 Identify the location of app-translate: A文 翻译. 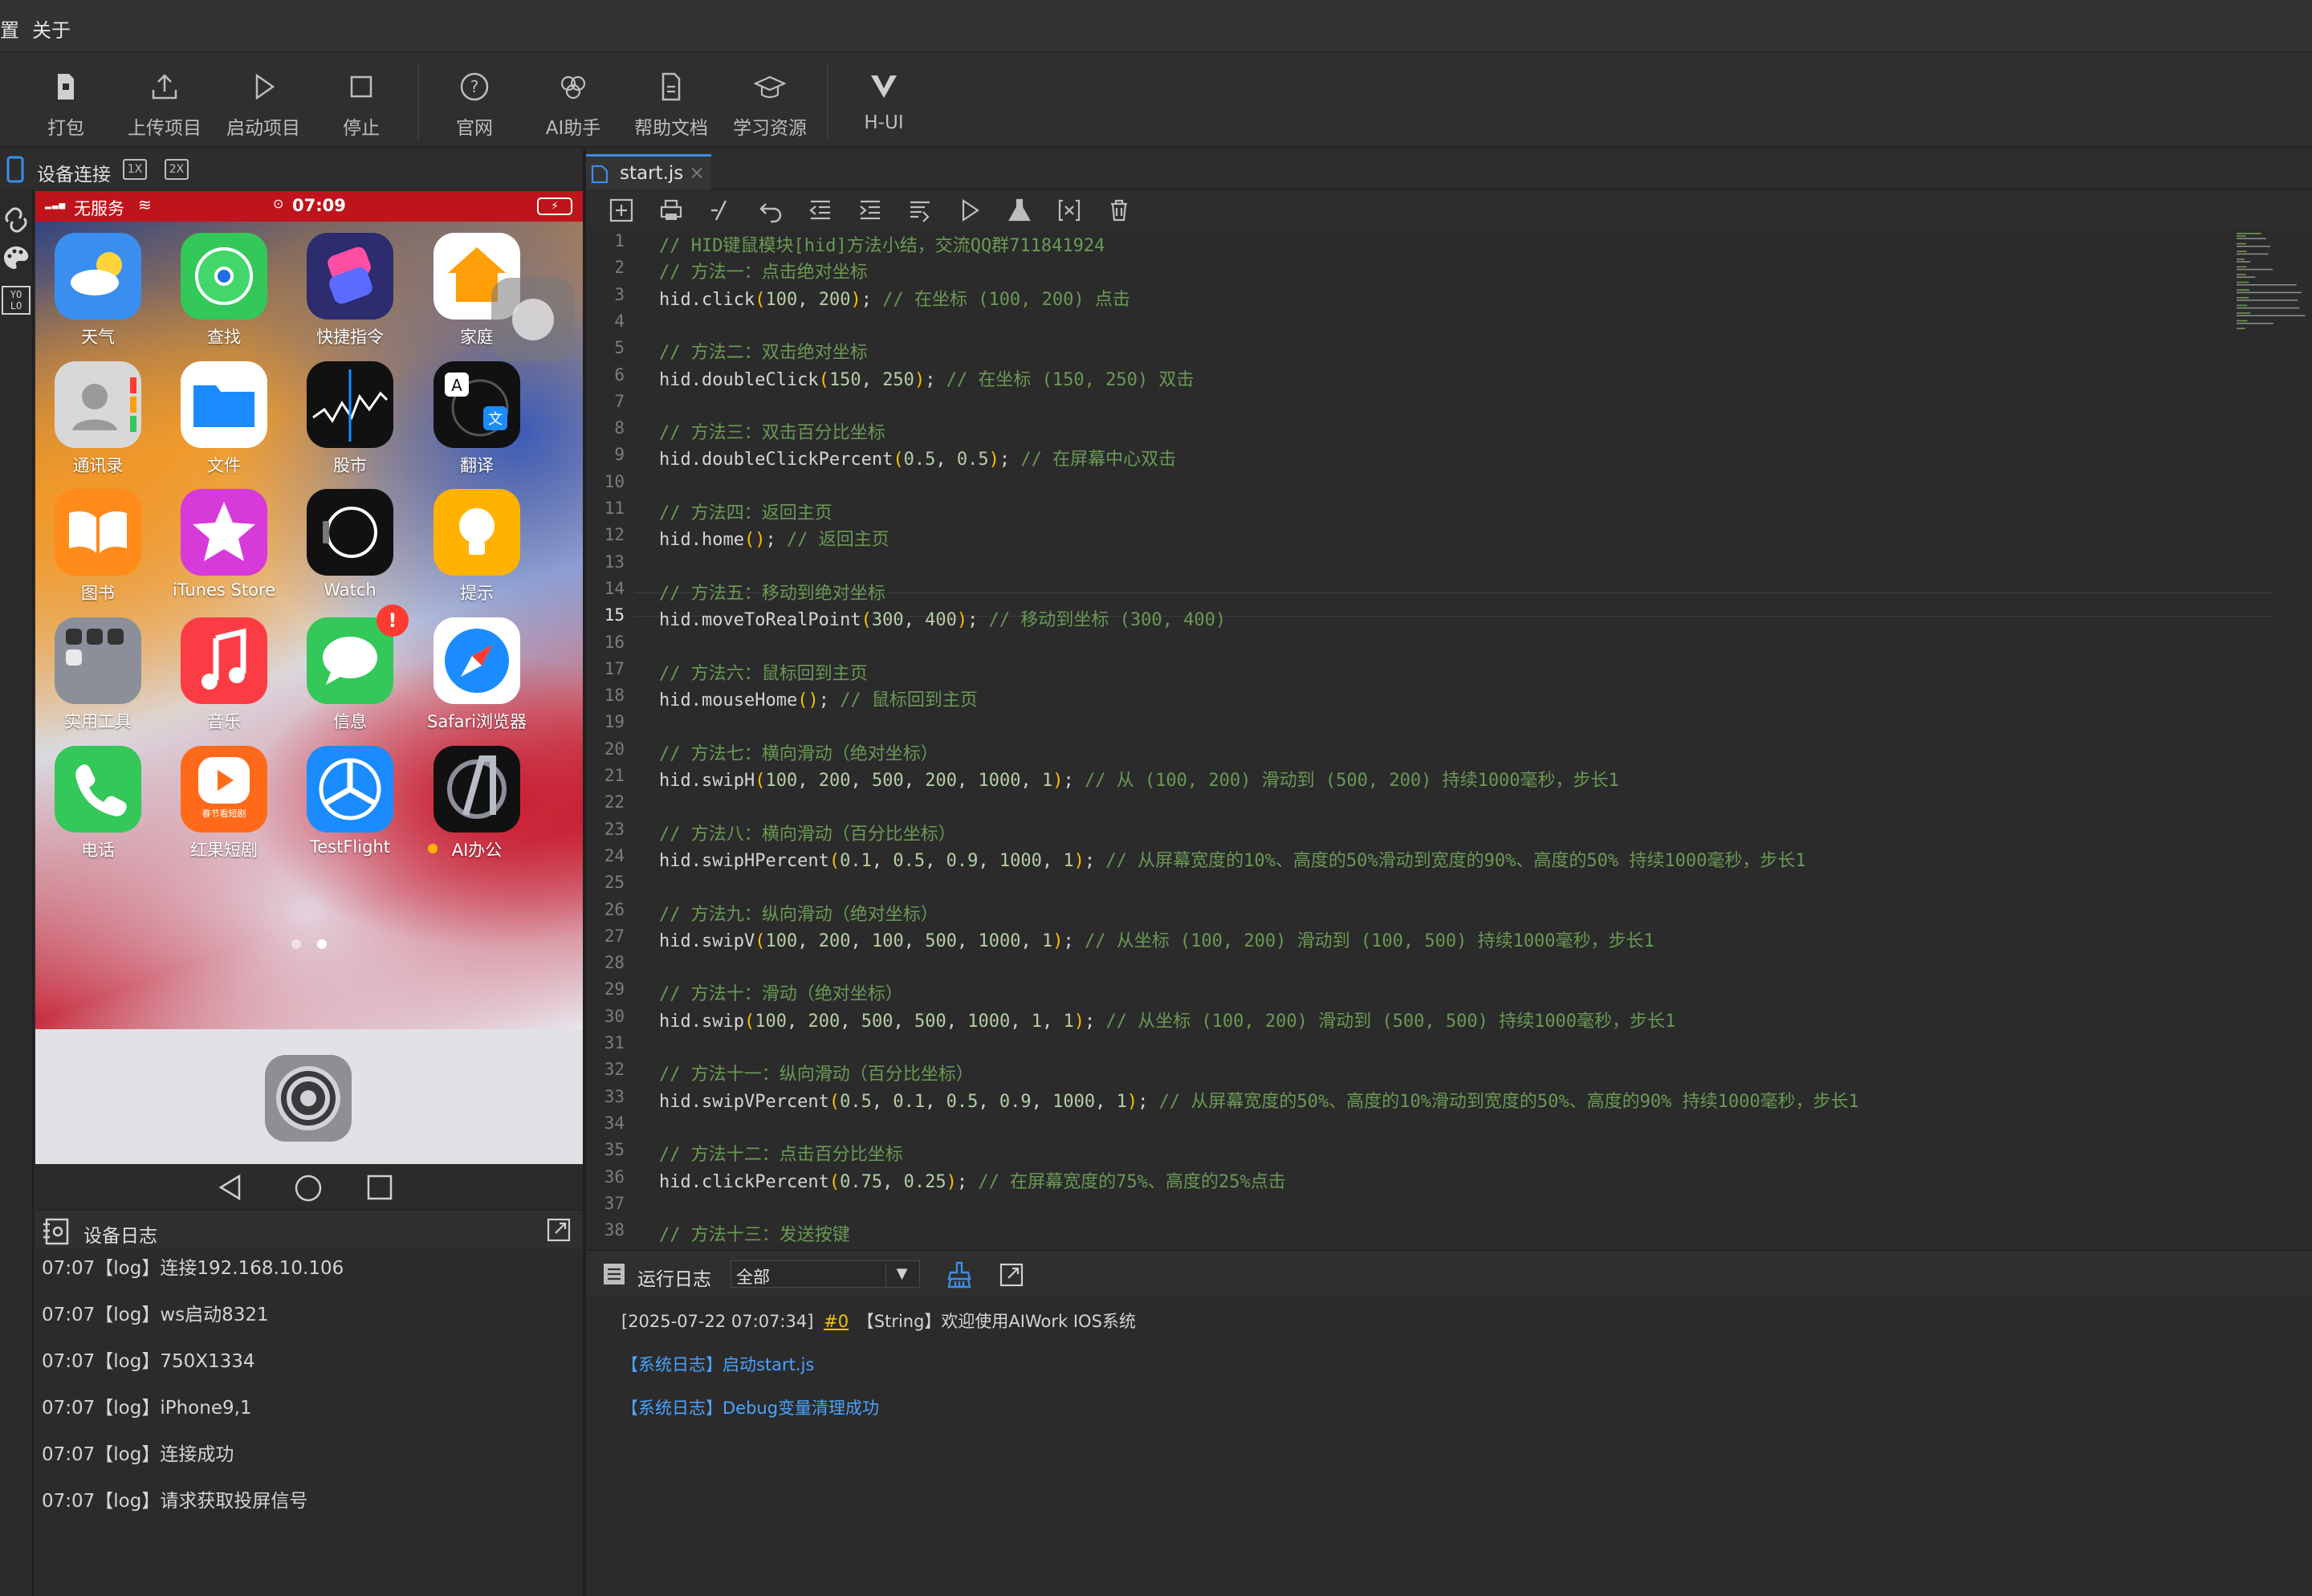
(477, 425).